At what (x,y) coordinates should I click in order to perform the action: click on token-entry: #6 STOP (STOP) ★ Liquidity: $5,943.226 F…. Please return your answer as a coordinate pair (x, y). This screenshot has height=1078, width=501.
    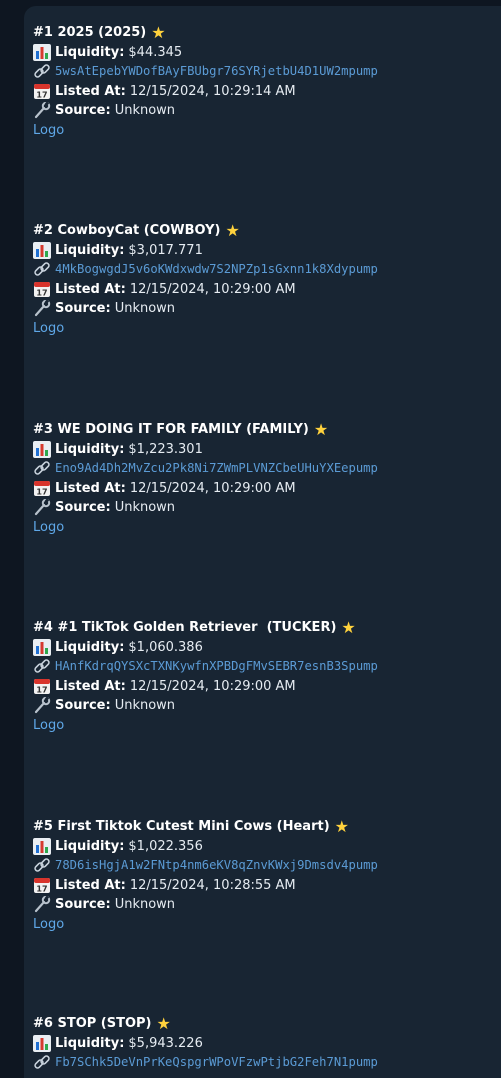
    Looking at the image, I should click on (267, 1043).